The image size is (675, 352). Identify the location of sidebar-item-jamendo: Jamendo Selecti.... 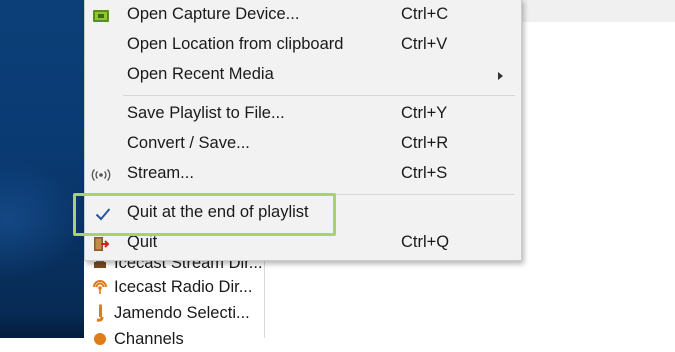
(174, 313).